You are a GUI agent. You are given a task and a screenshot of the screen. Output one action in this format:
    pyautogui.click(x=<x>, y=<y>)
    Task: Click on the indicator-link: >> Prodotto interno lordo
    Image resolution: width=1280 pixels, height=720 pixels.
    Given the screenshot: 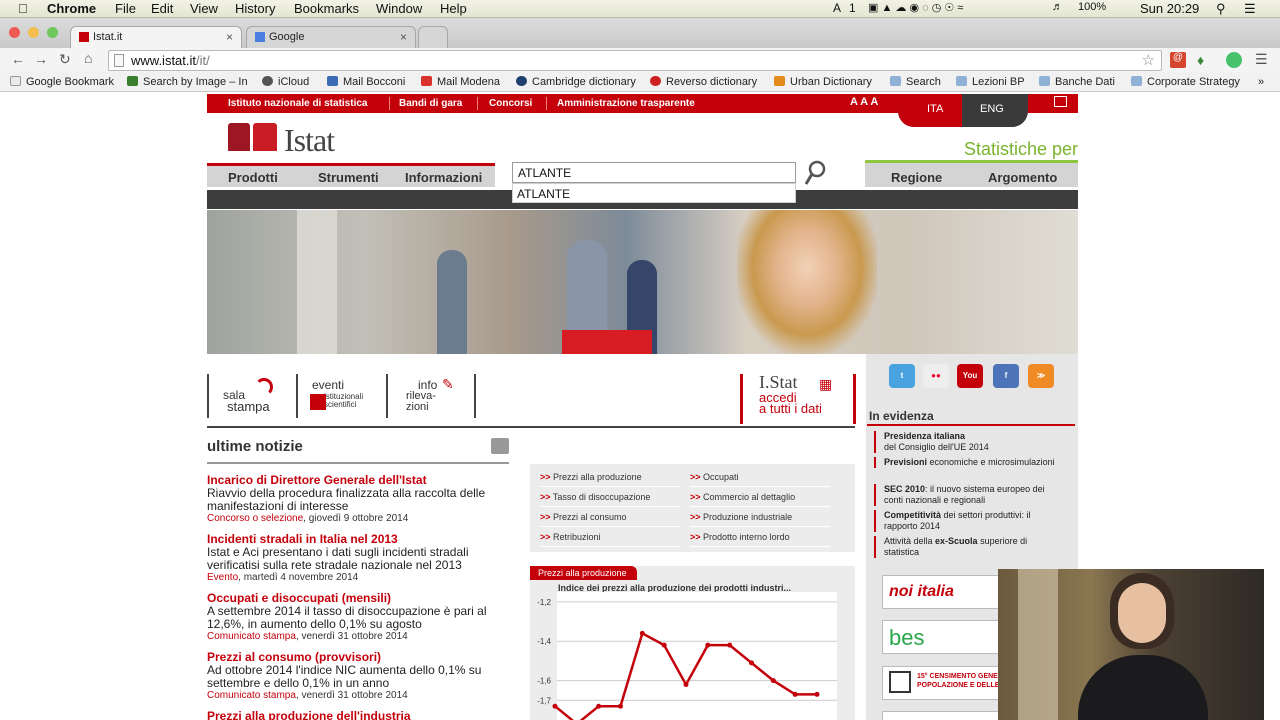 What is the action you would take?
    pyautogui.click(x=760, y=539)
    